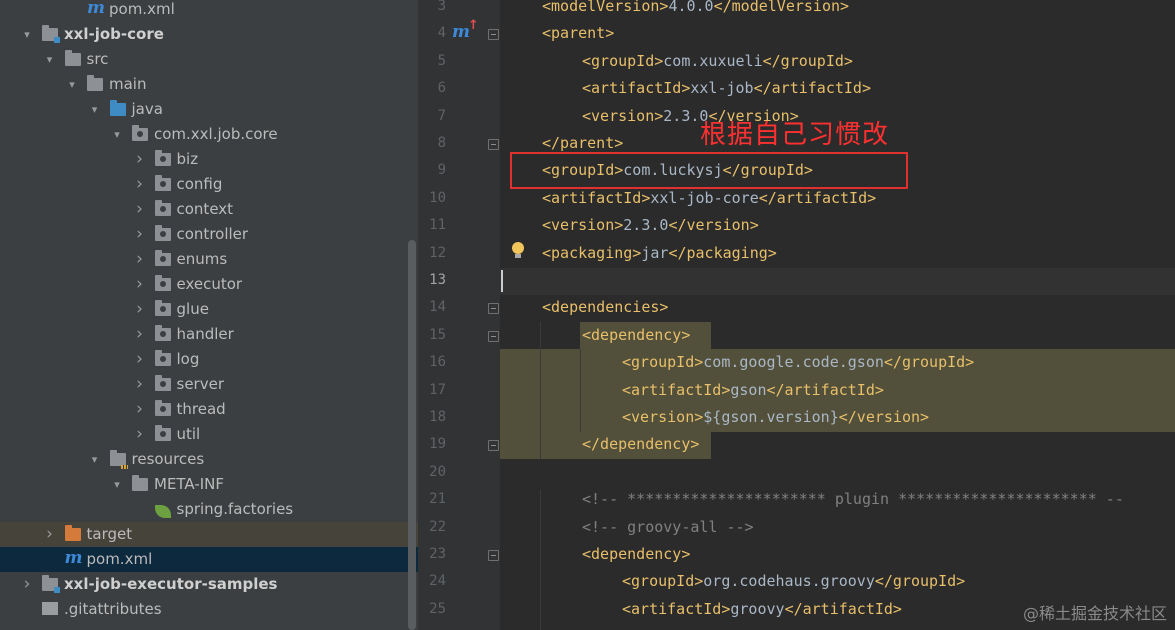  I want to click on tree-item: › executor, so click(209, 284).